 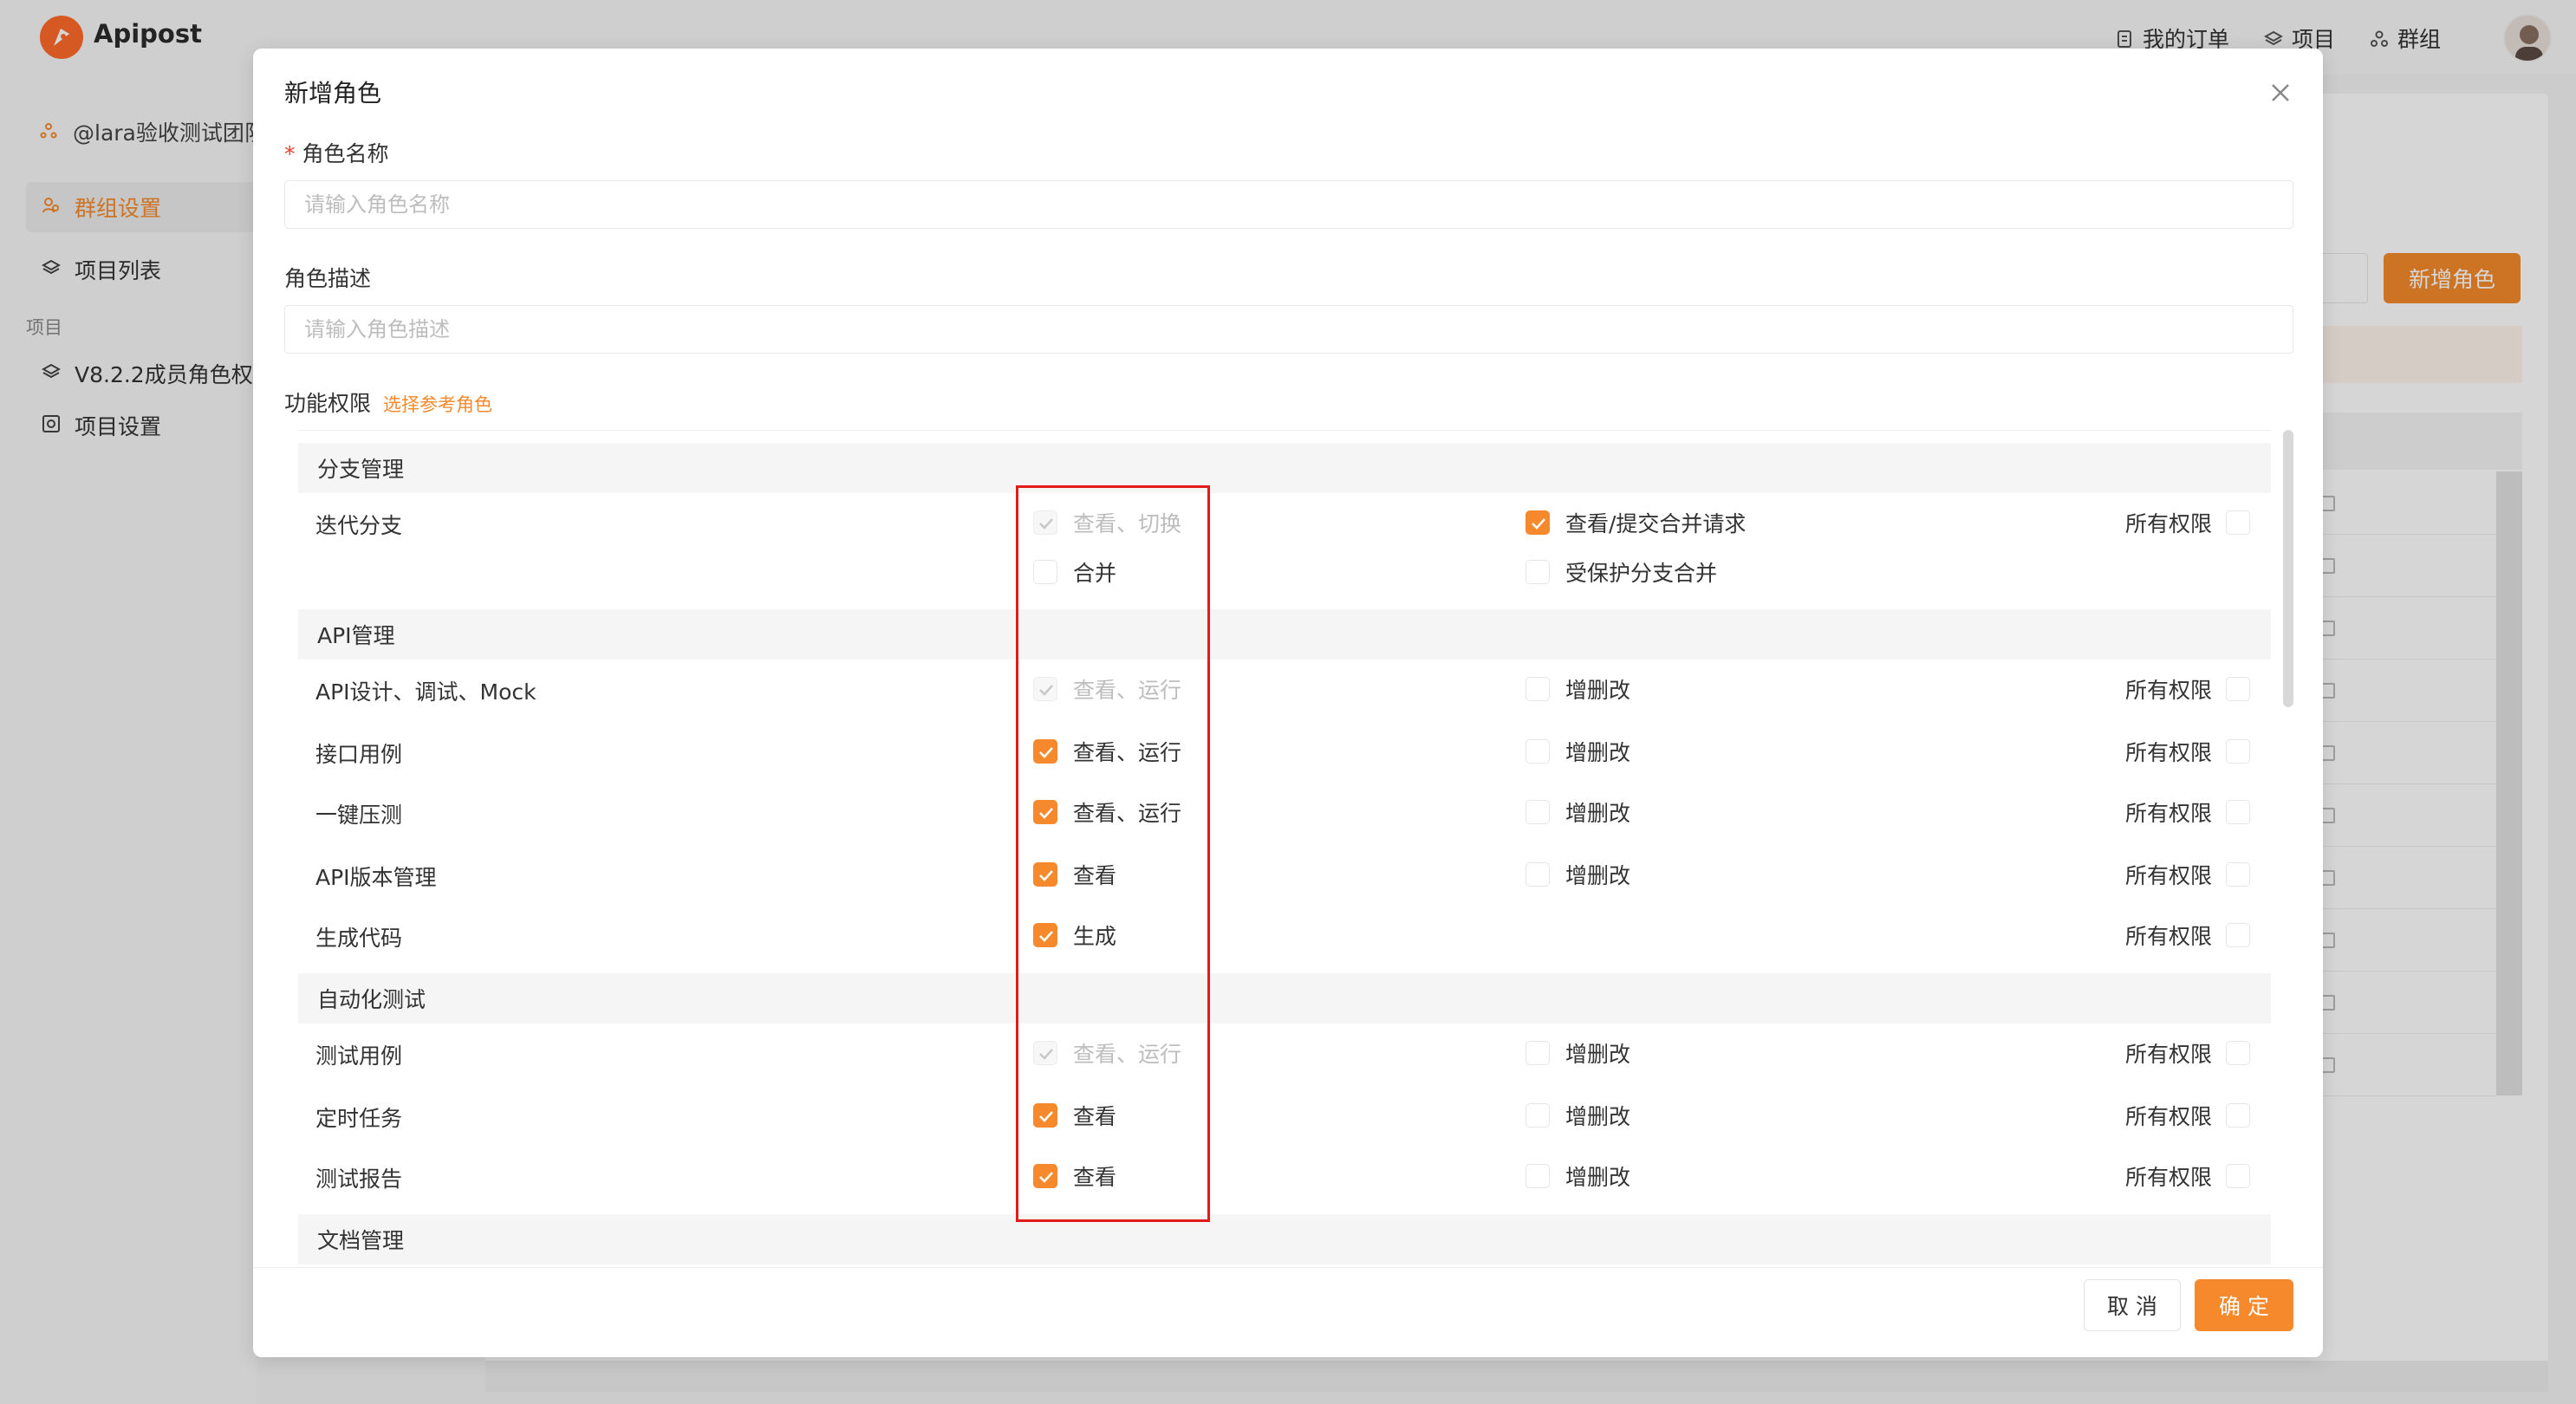 What do you see at coordinates (2288, 568) in the screenshot?
I see `permission-scrollbar` at bounding box center [2288, 568].